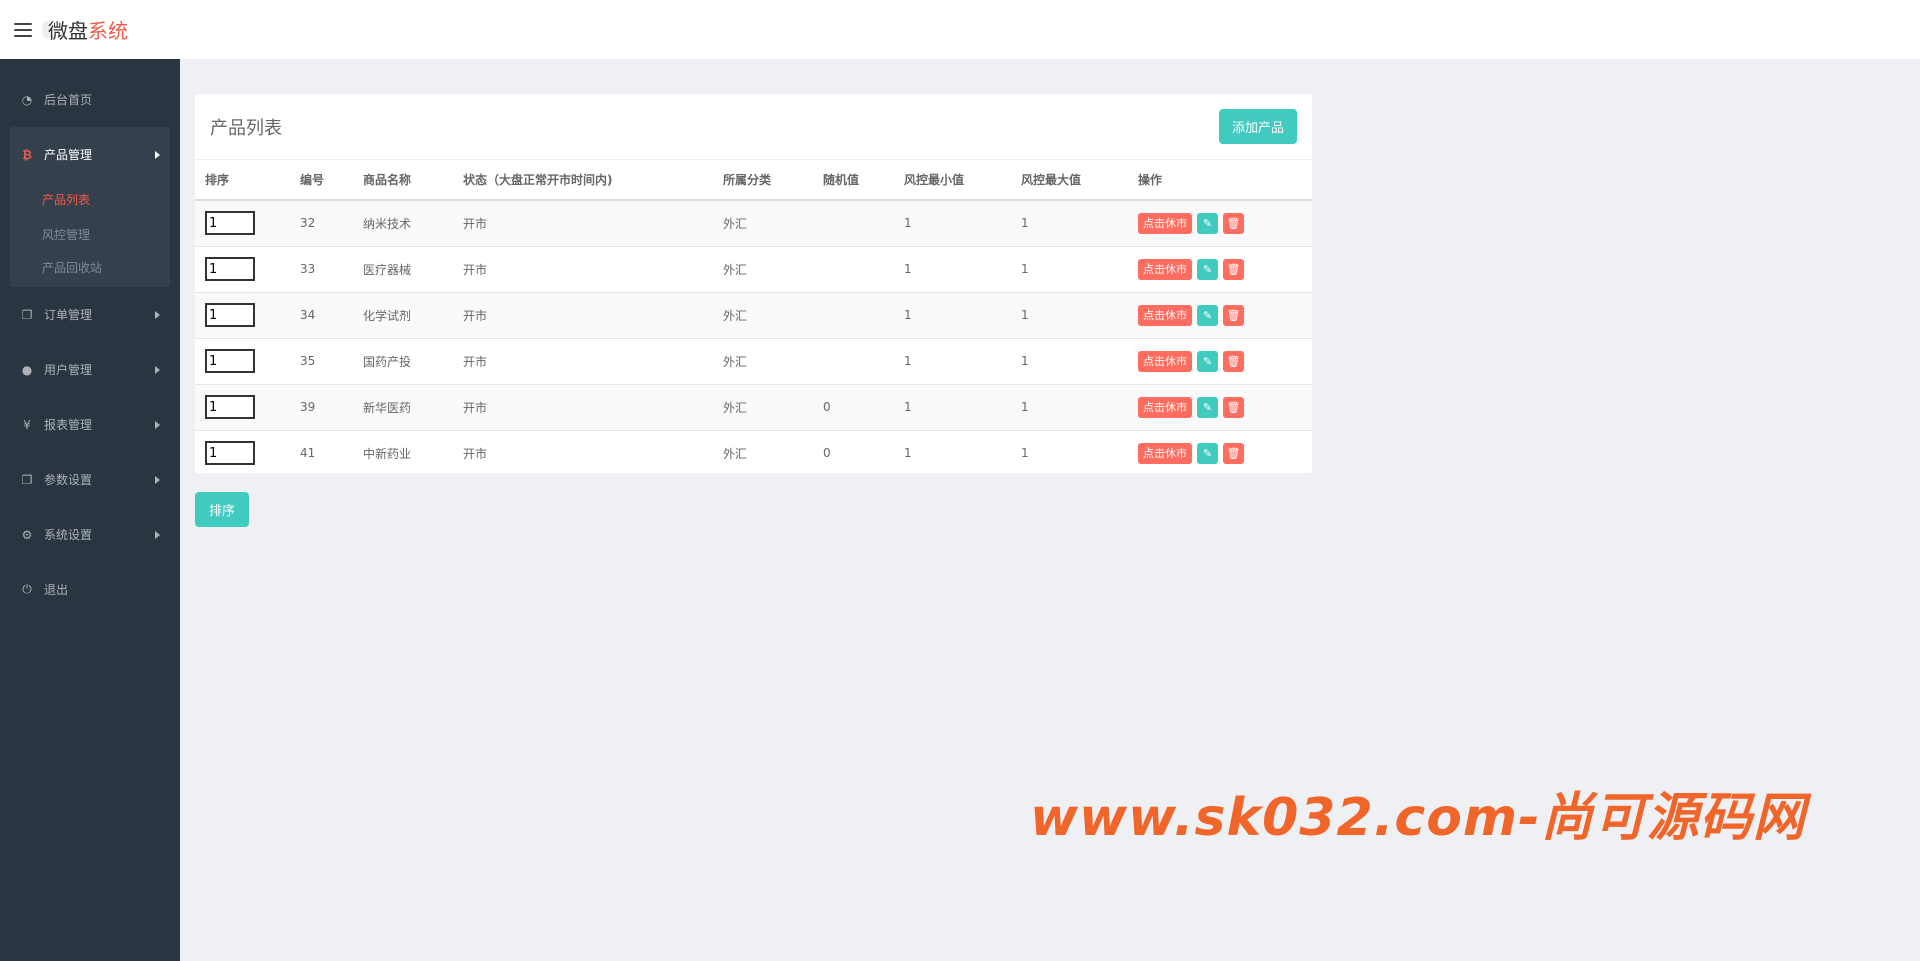  What do you see at coordinates (23, 29) in the screenshot?
I see `menu-toggle-icon` at bounding box center [23, 29].